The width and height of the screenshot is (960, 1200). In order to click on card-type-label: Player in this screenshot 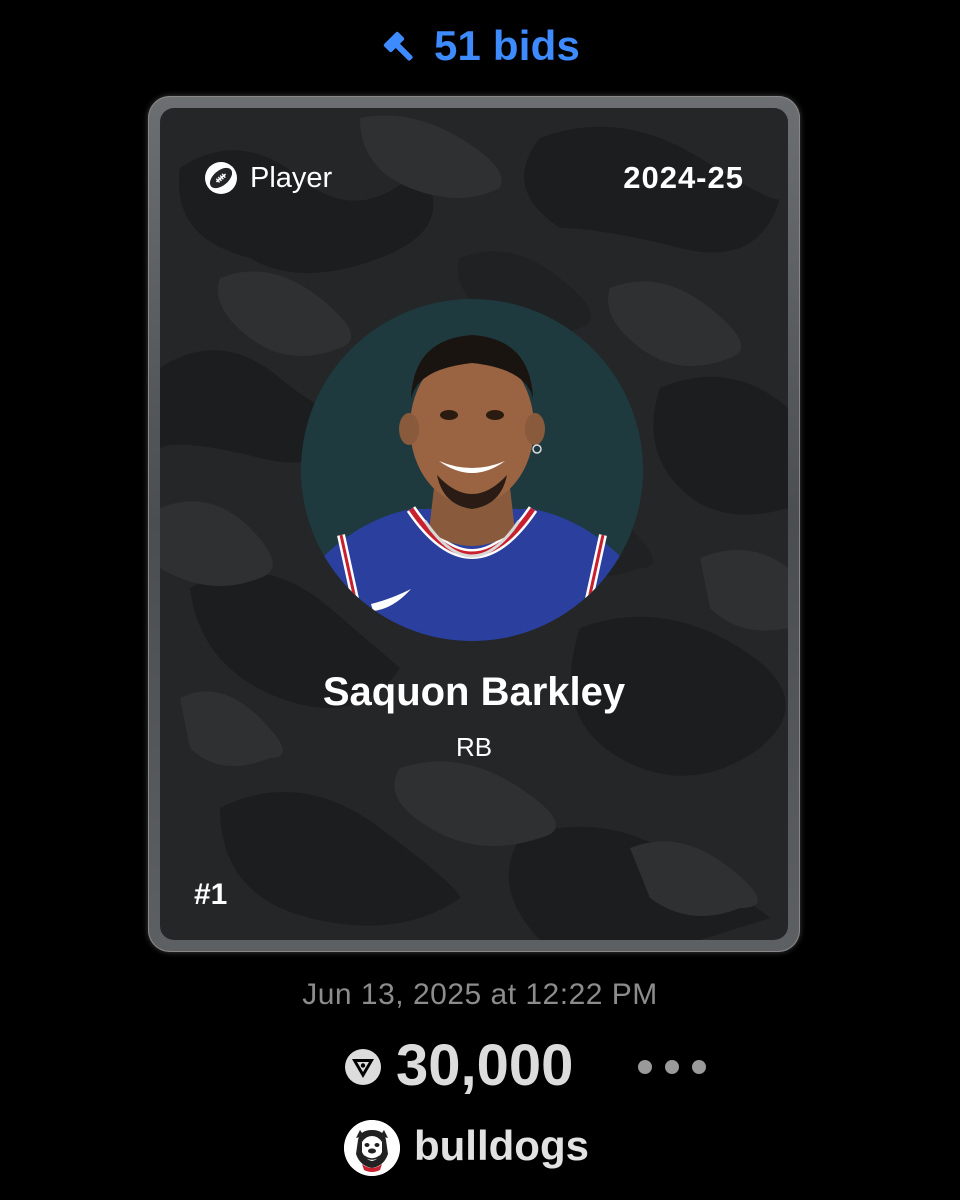, I will do `click(291, 177)`.